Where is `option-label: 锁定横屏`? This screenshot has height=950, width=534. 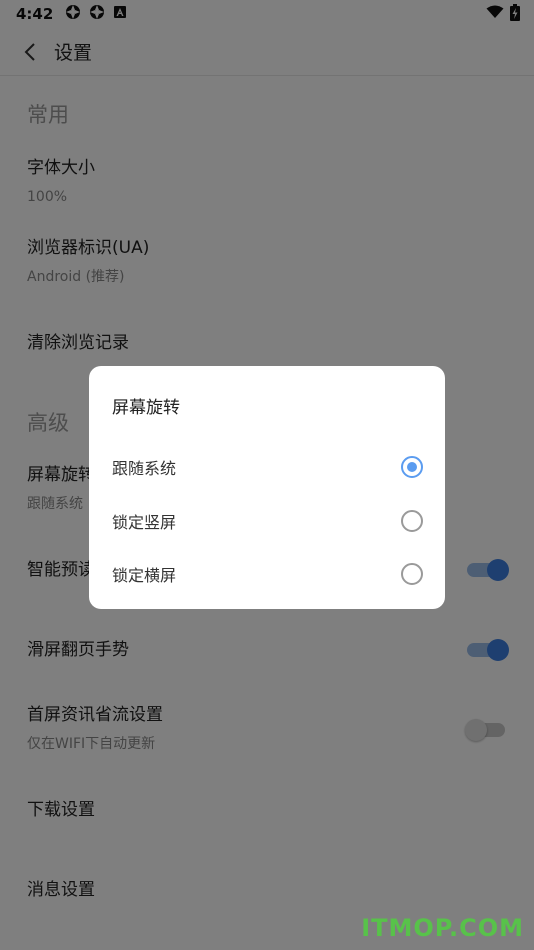 option-label: 锁定横屏 is located at coordinates (144, 575).